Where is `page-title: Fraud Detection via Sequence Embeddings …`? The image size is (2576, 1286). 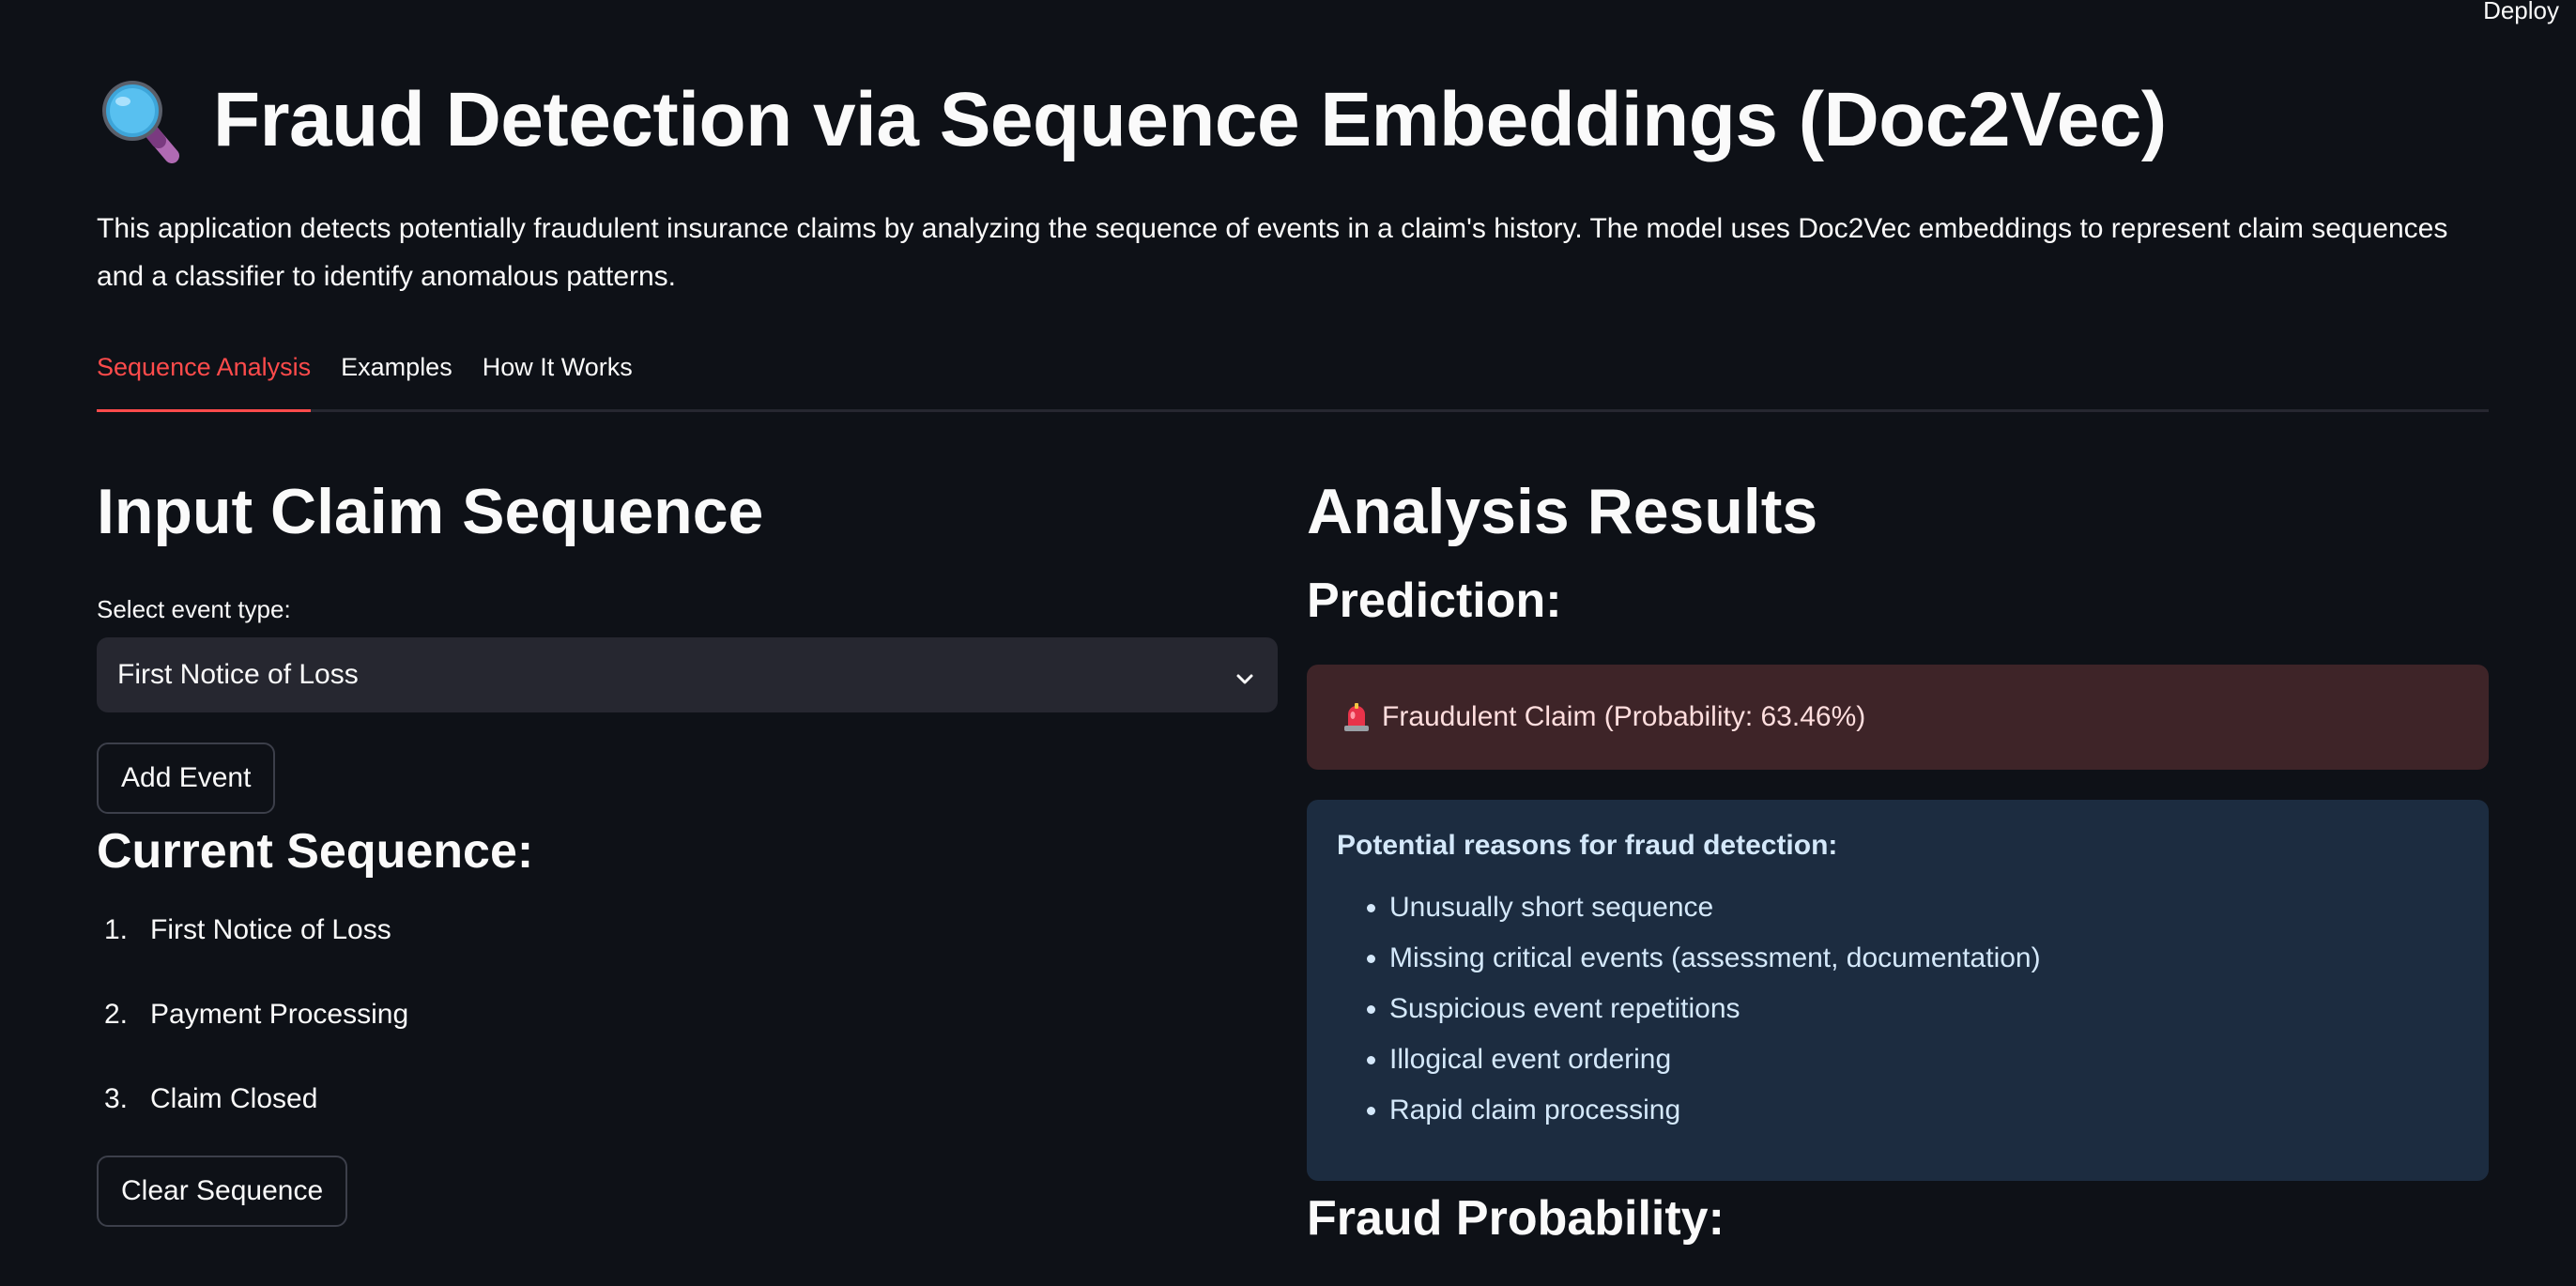 page-title: Fraud Detection via Sequence Embeddings … is located at coordinates (1190, 119).